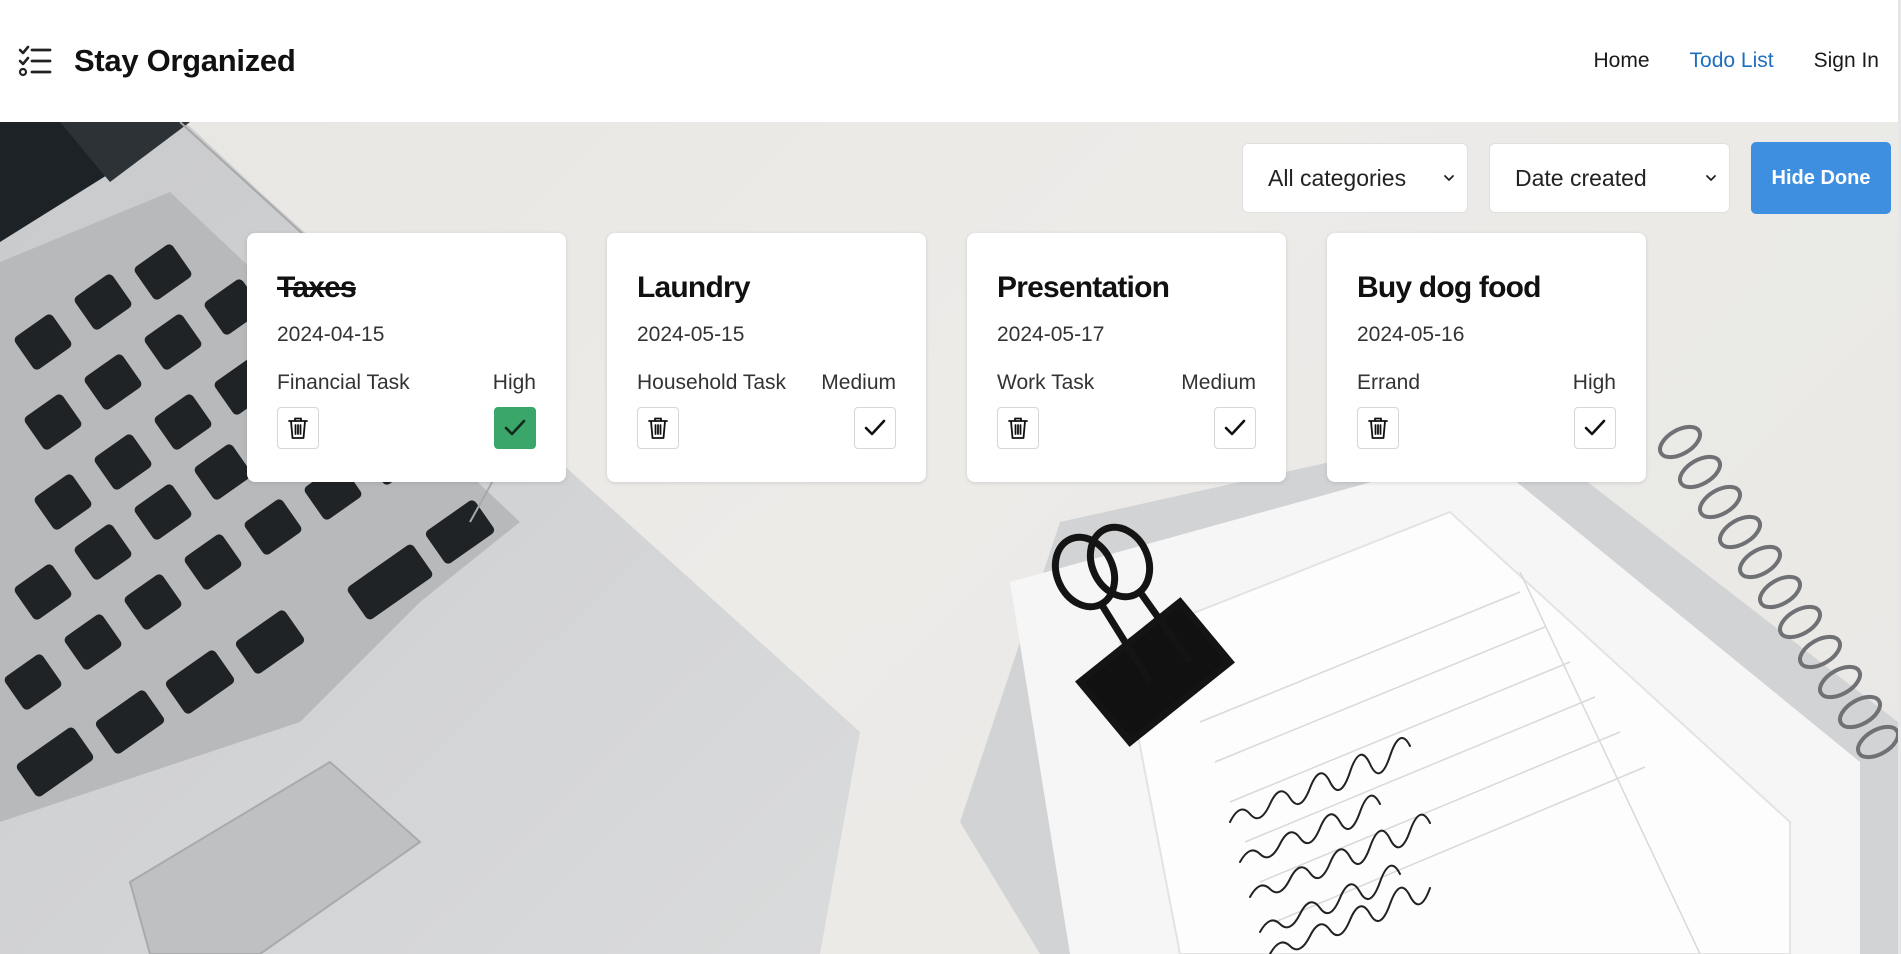  What do you see at coordinates (1846, 61) in the screenshot?
I see `nav-sign-in: Sign In` at bounding box center [1846, 61].